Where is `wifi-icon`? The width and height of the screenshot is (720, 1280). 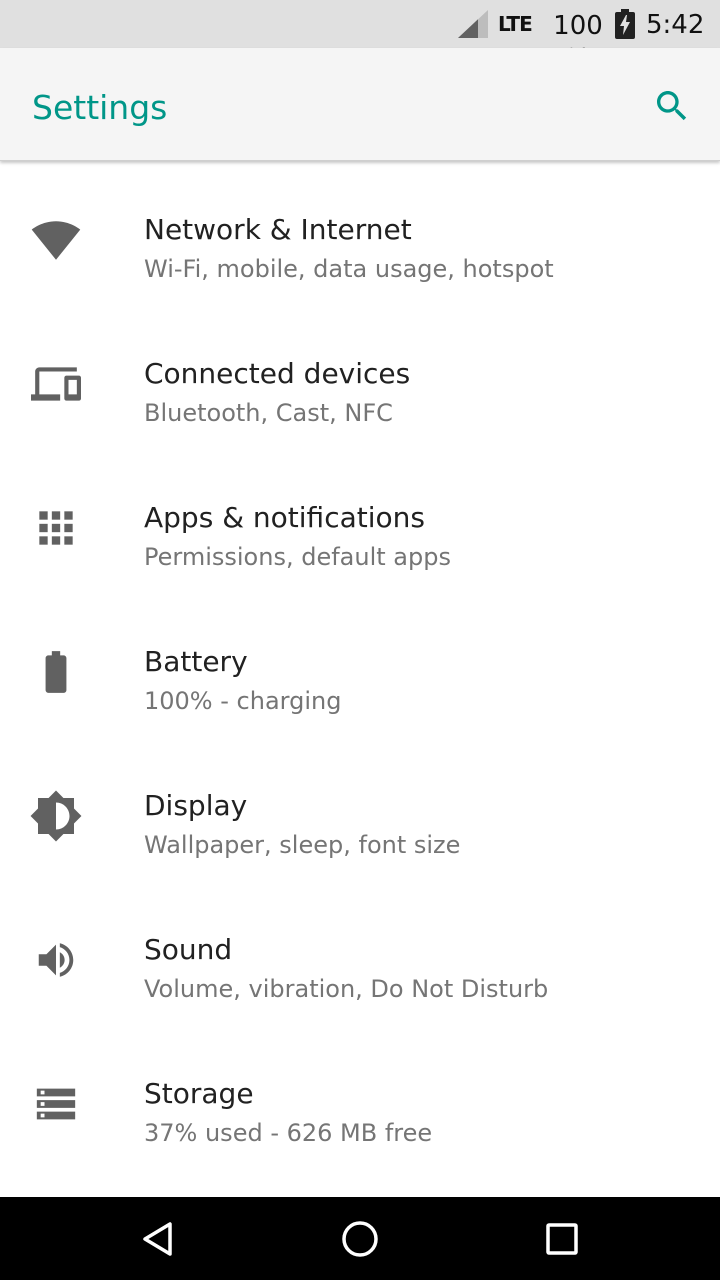 wifi-icon is located at coordinates (56, 240).